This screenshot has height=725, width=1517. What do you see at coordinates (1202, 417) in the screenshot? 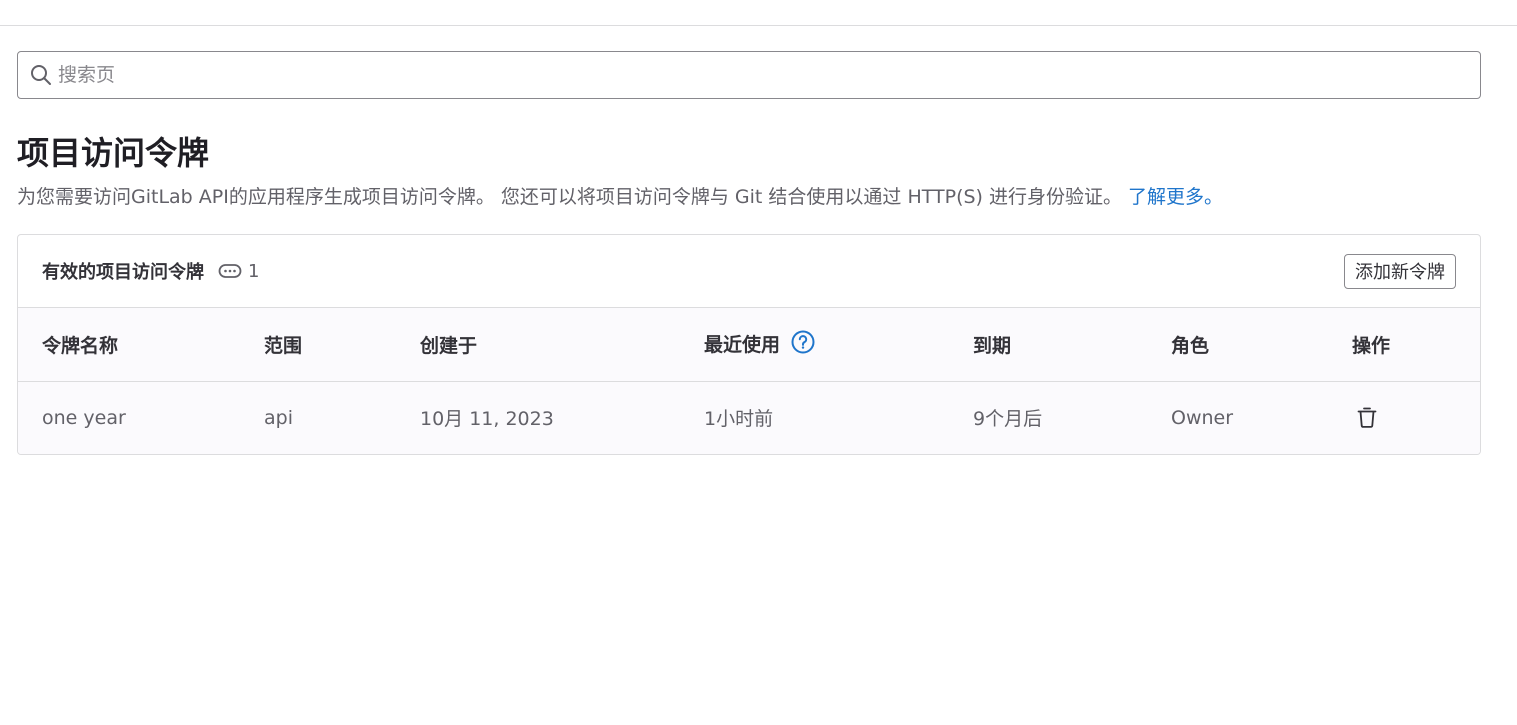
I see `cell-role: Owner` at bounding box center [1202, 417].